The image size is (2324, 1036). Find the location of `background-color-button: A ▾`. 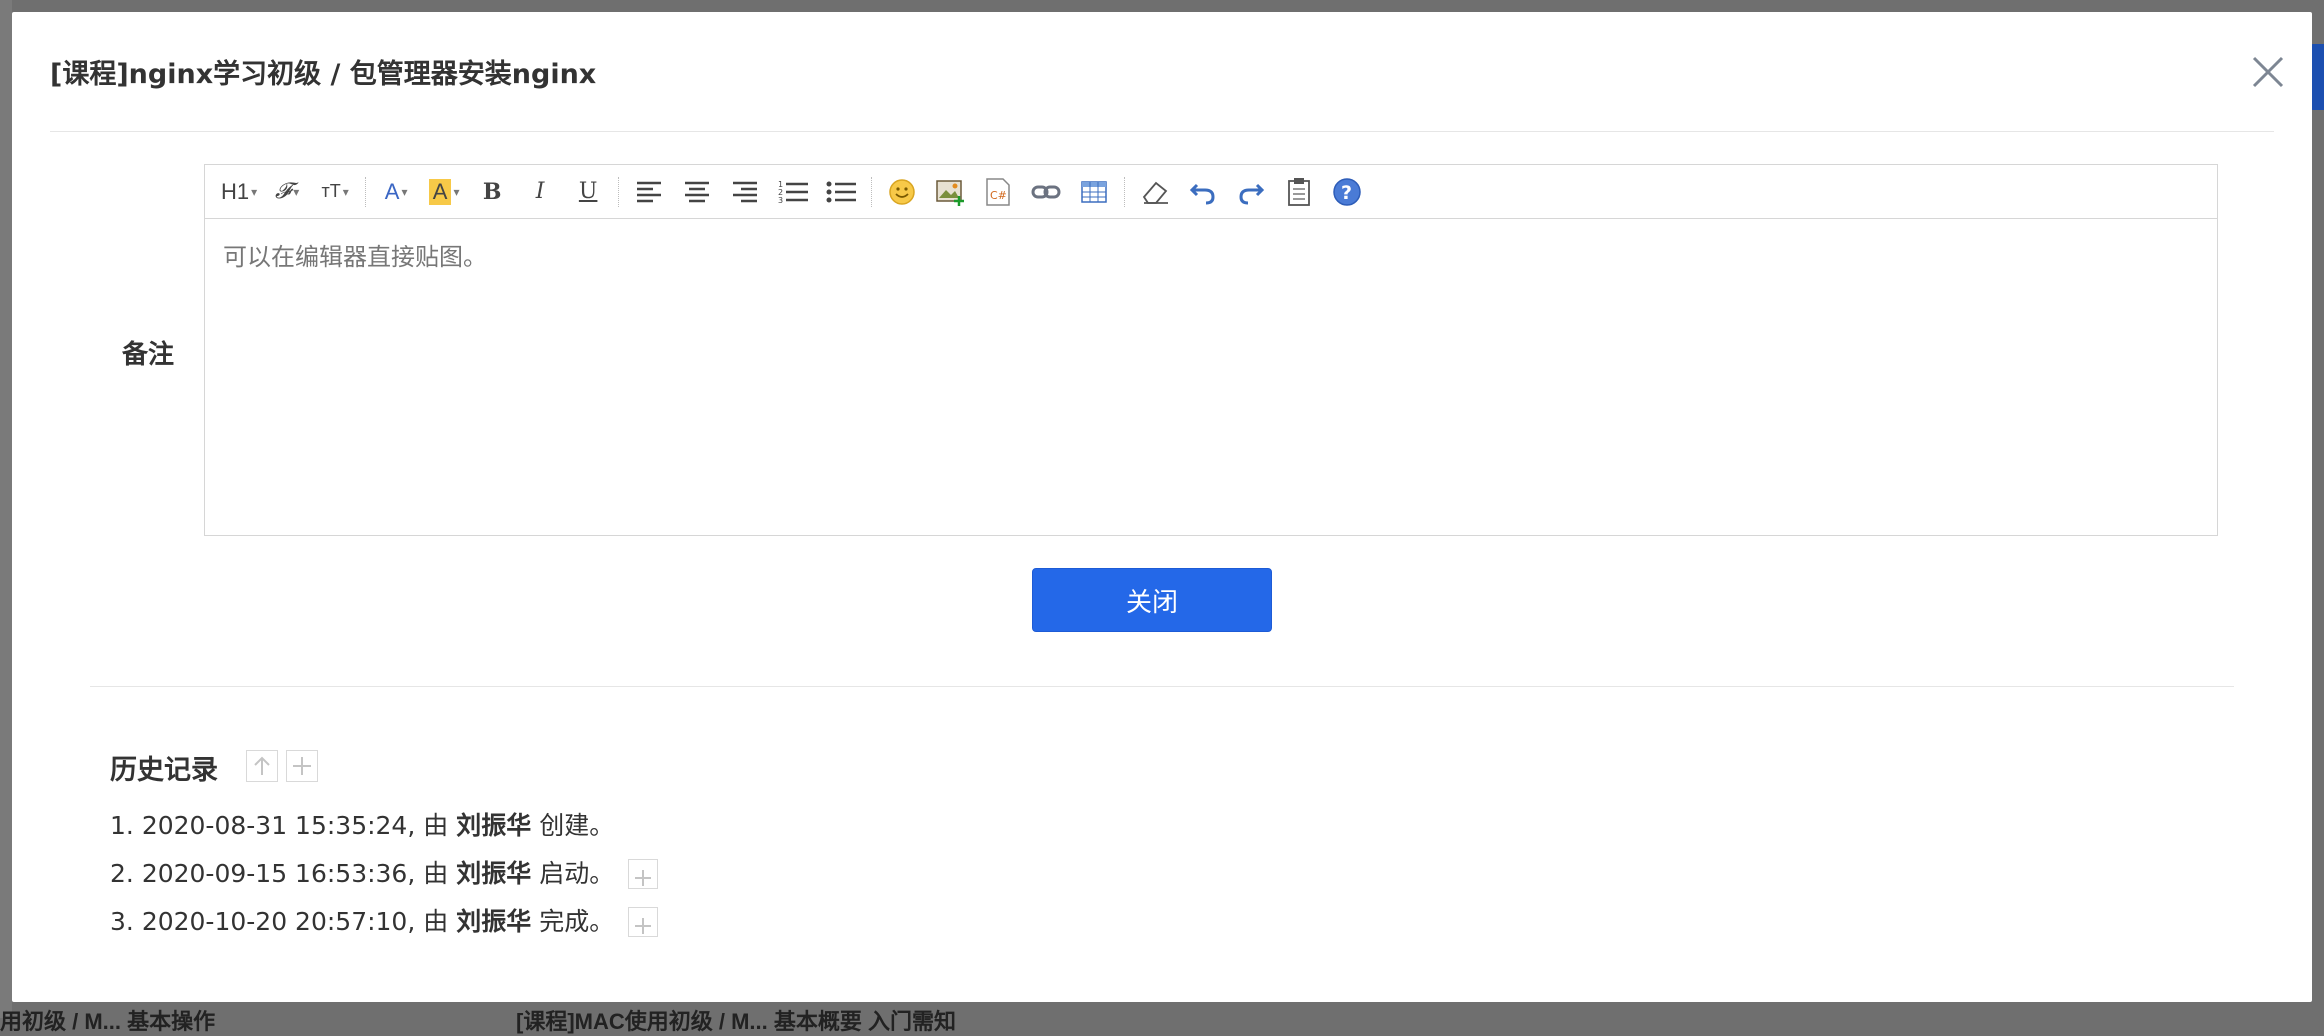

background-color-button: A ▾ is located at coordinates (444, 192).